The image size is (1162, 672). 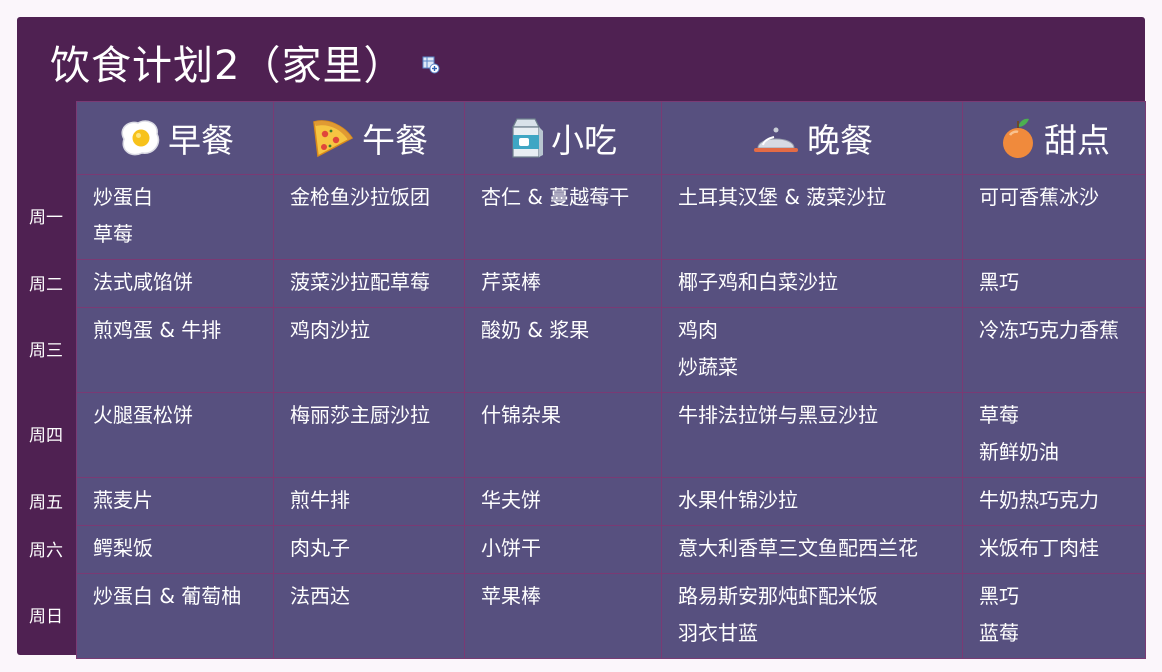 I want to click on meal-cell: 黑巧, so click(x=1054, y=283).